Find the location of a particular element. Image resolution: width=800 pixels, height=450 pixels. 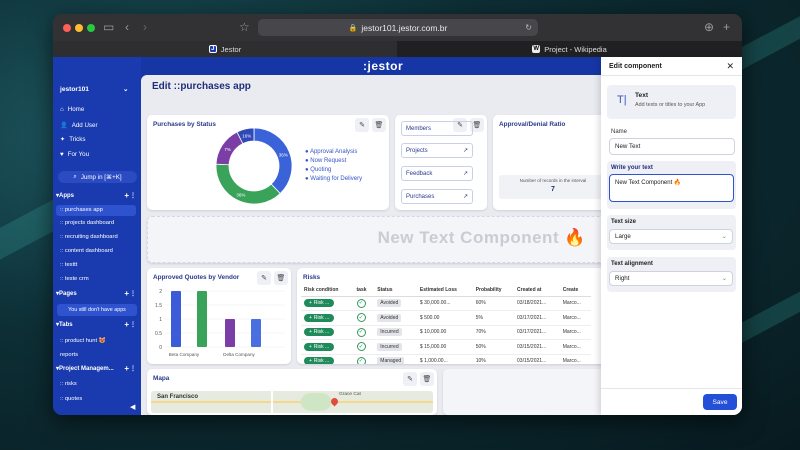

sidebar-project-item: :: risks is located at coordinates (68, 384).